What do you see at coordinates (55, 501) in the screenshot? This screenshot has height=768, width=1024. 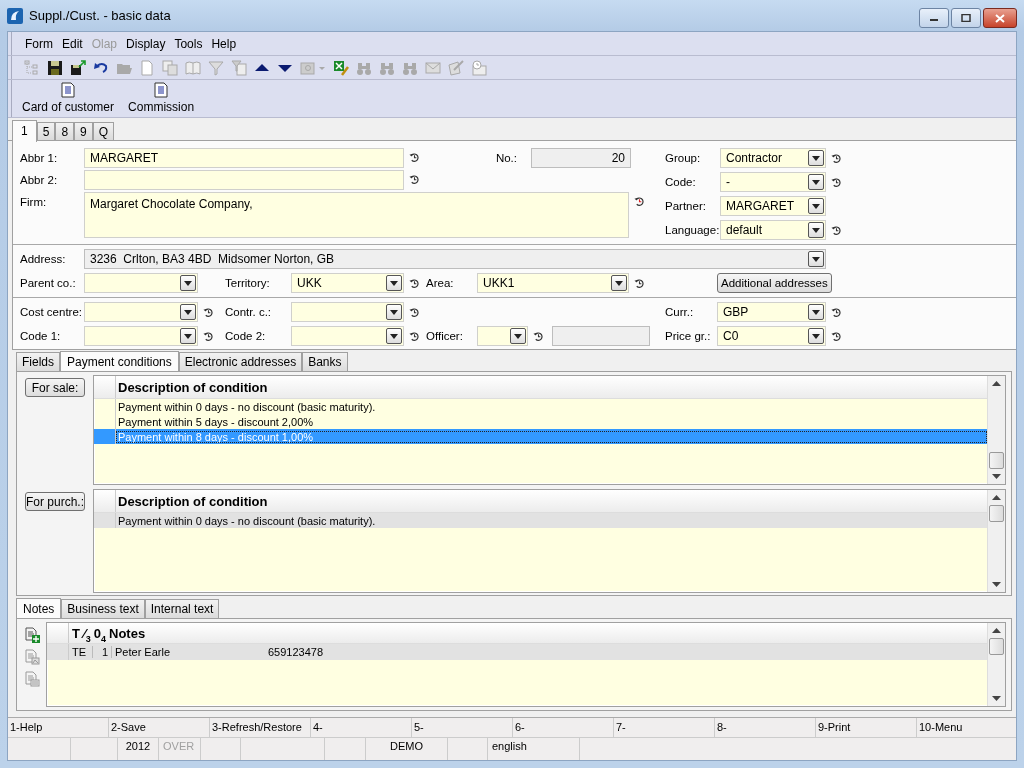 I see `table-button: For purch.:` at bounding box center [55, 501].